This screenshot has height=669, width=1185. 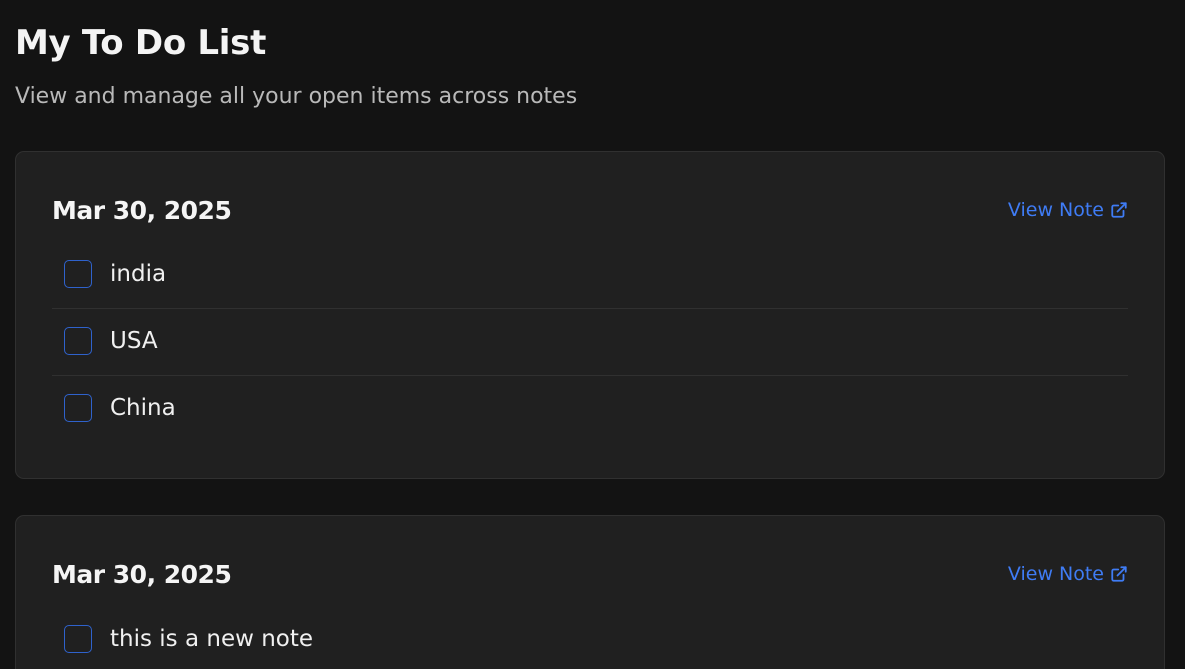 What do you see at coordinates (138, 273) in the screenshot?
I see `todo-item-text: india` at bounding box center [138, 273].